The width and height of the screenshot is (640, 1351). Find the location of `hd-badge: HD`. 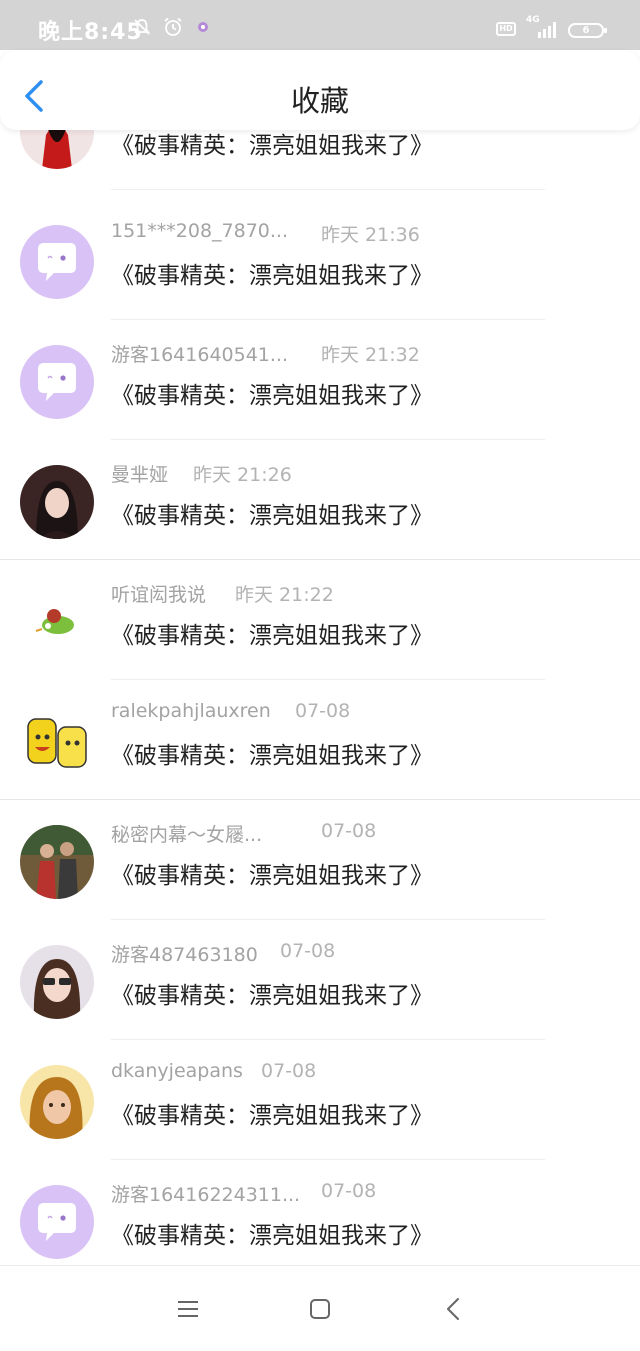

hd-badge: HD is located at coordinates (506, 29).